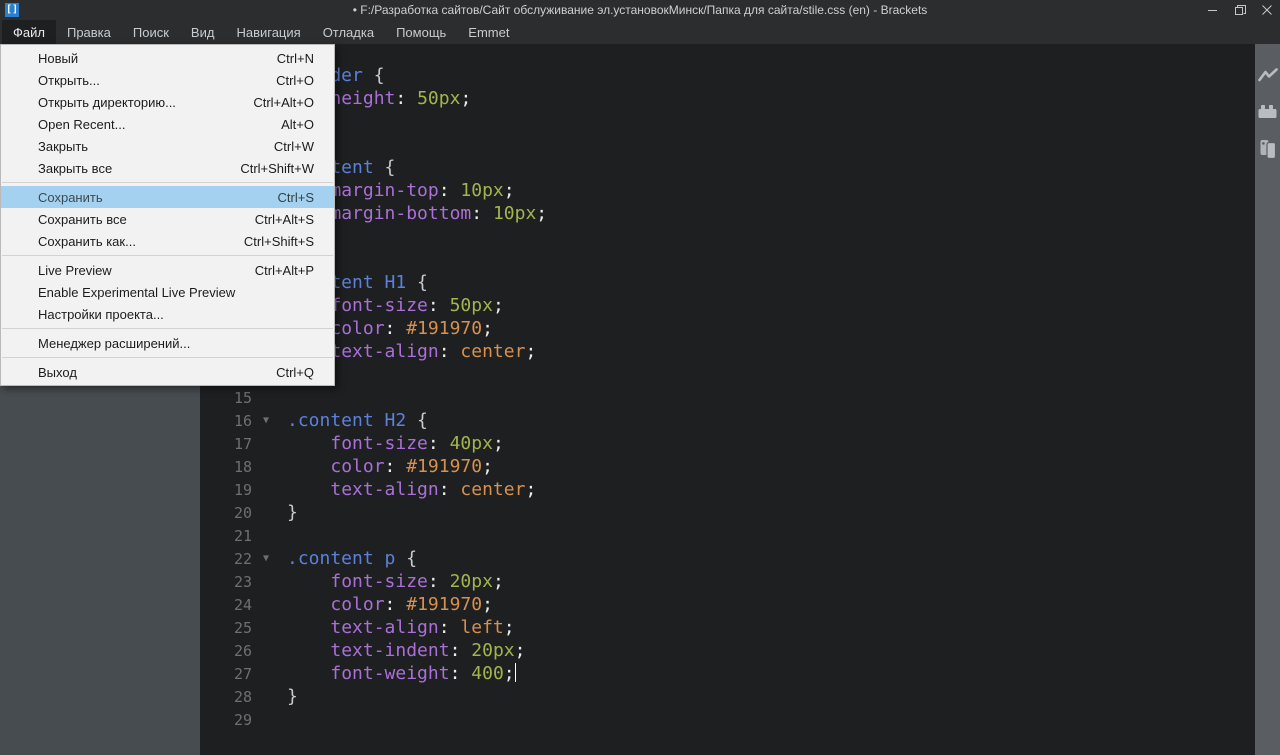 Image resolution: width=1280 pixels, height=755 pixels. I want to click on menu-item-shortcut: Ctrl+W, so click(293, 146).